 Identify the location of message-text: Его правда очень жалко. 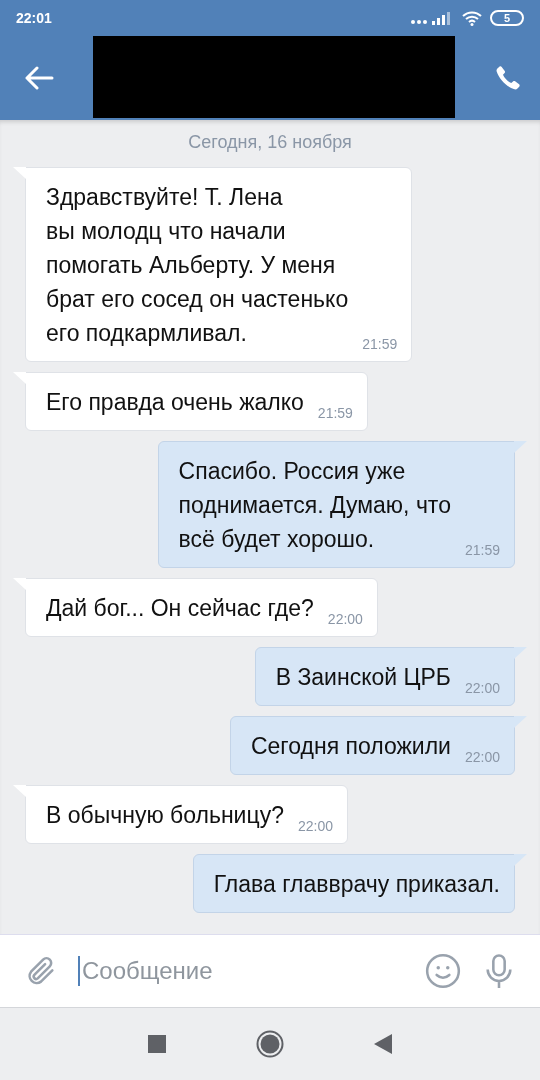
(175, 402).